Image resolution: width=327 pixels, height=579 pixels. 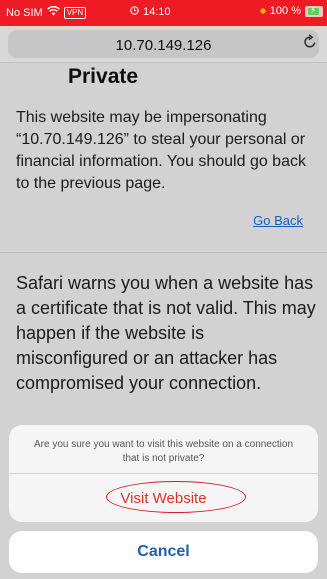 What do you see at coordinates (75, 12) in the screenshot?
I see `vpn-badge: VPN` at bounding box center [75, 12].